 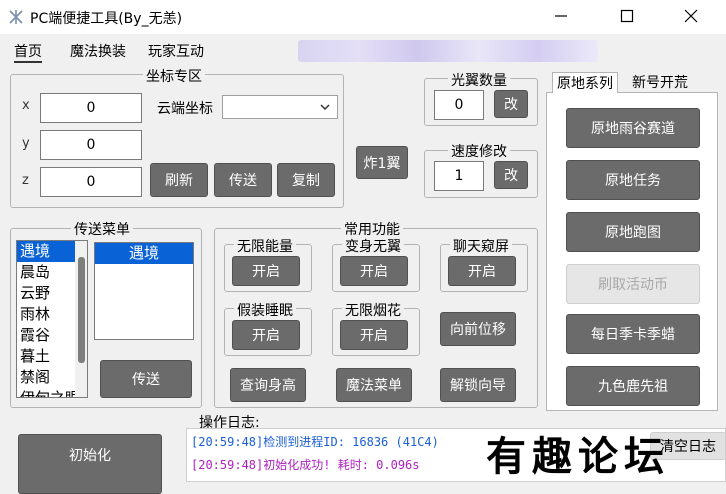 What do you see at coordinates (374, 335) in the screenshot?
I see `infinite-fireworks-button: 开启` at bounding box center [374, 335].